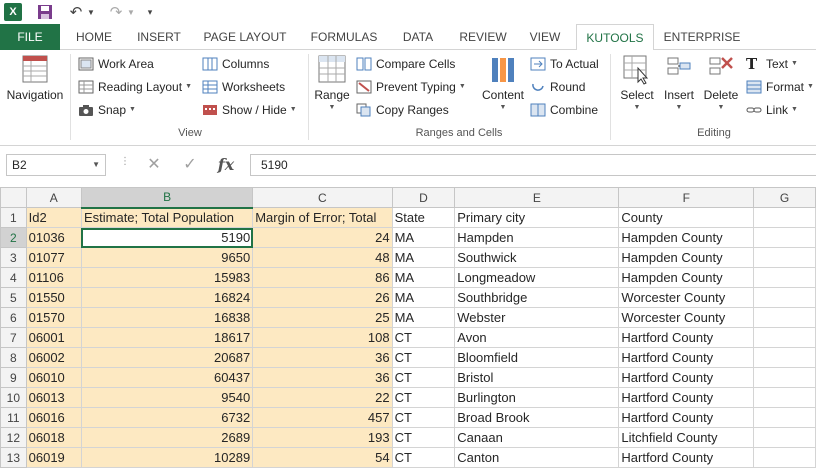  Describe the element at coordinates (423, 237) in the screenshot. I see `cell-d2: MA` at that location.